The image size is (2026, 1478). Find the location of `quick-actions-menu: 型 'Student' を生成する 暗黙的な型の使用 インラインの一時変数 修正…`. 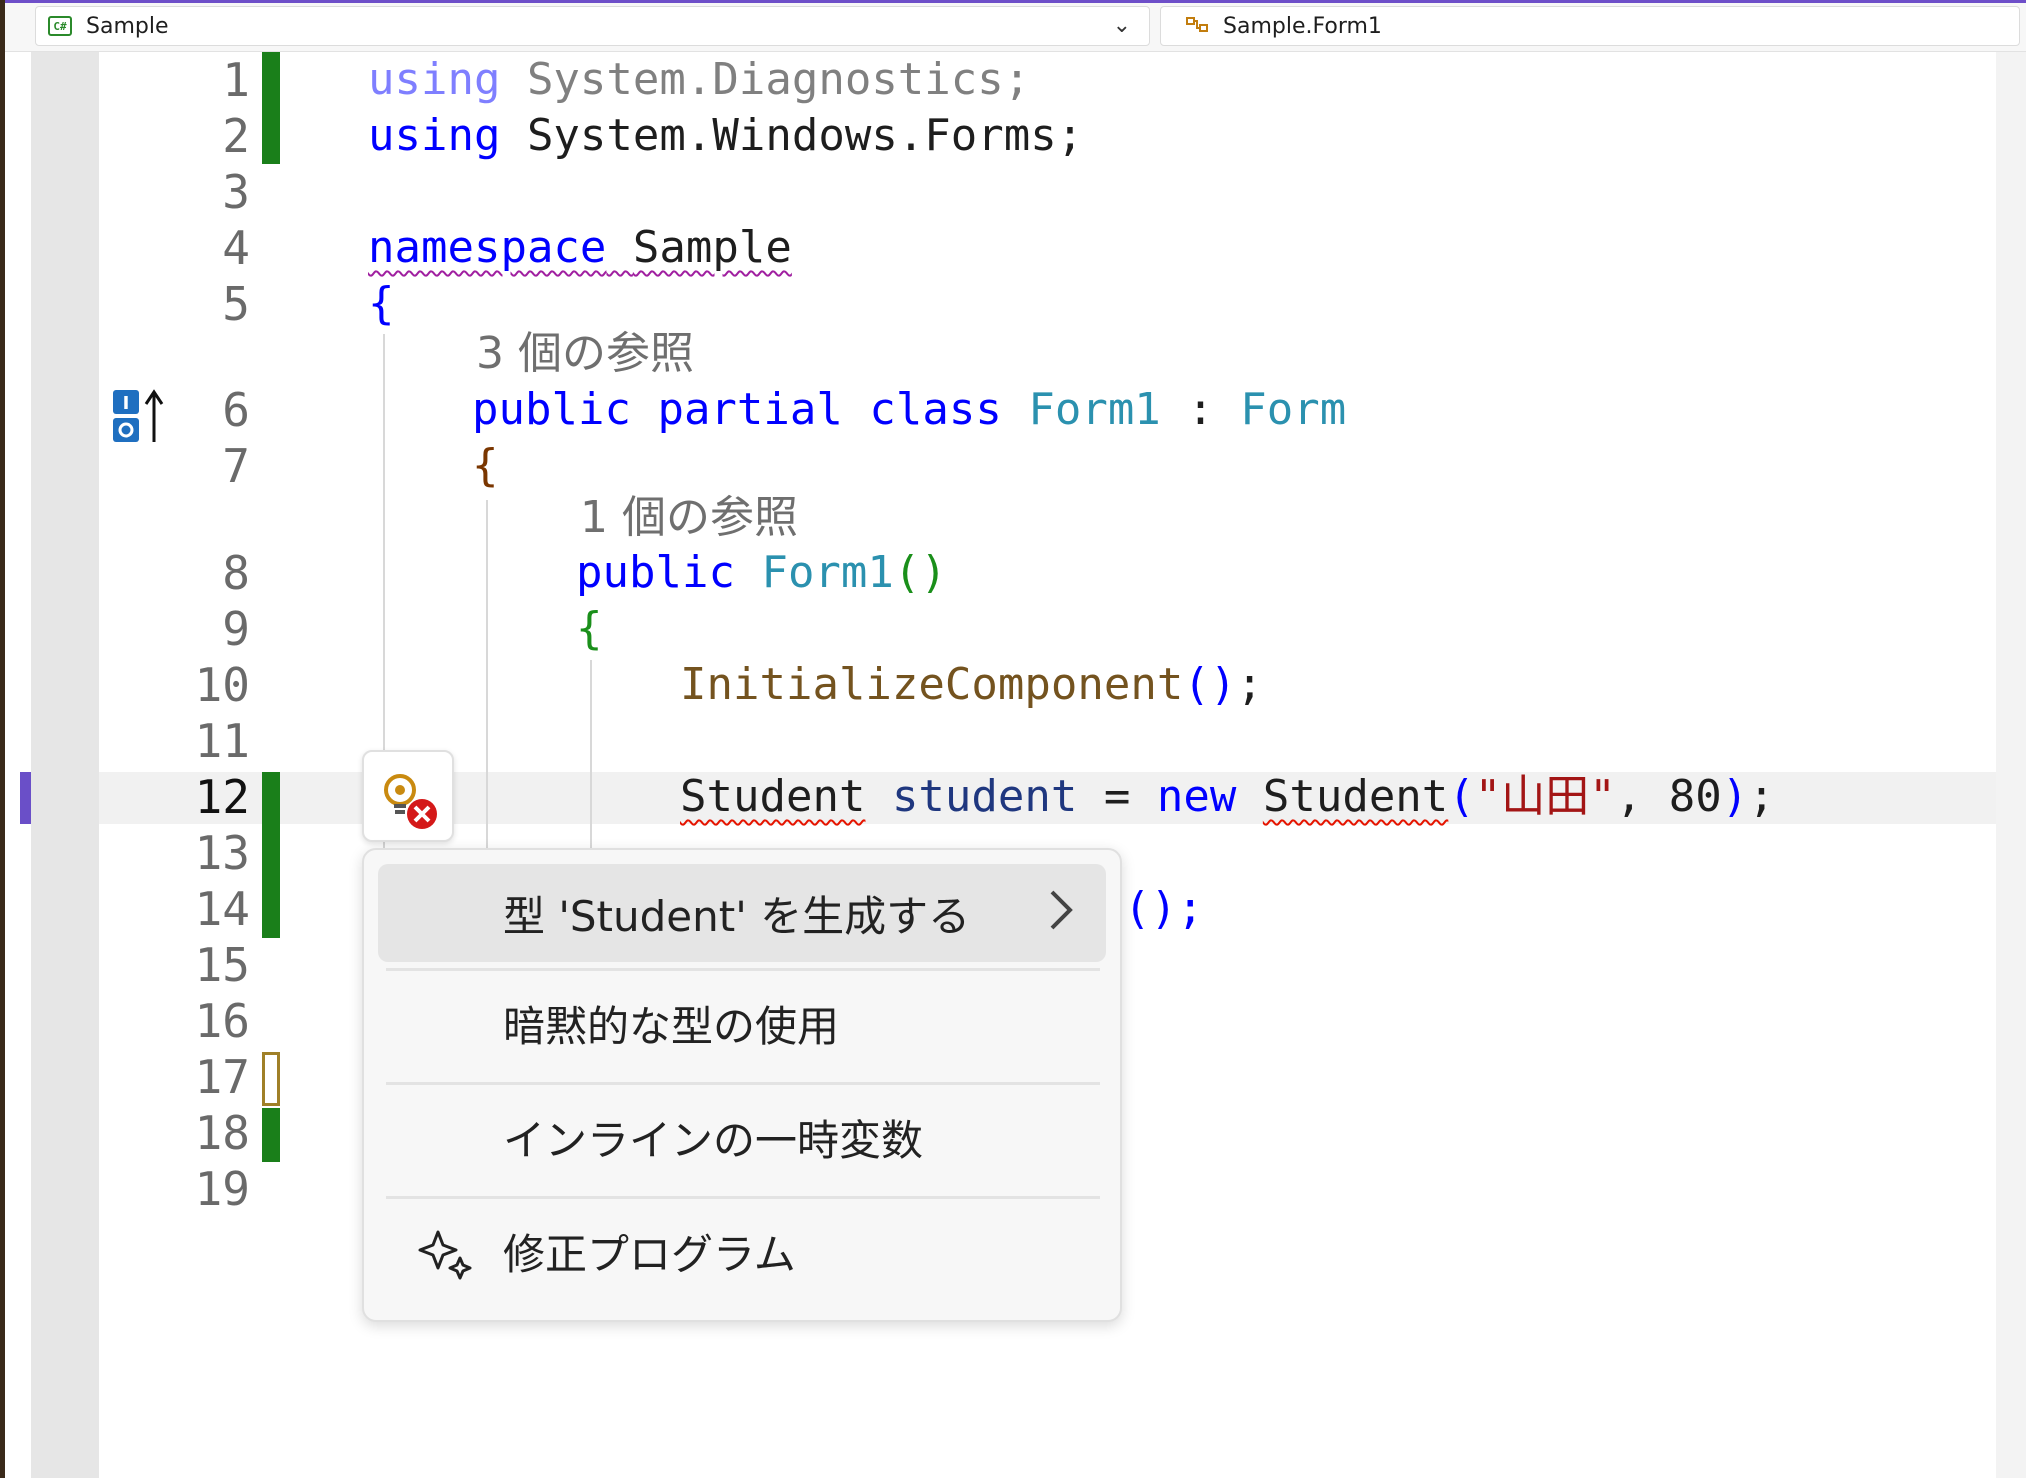

quick-actions-menu: 型 'Student' を生成する 暗黙的な型の使用 インラインの一時変数 修正… is located at coordinates (742, 1085).